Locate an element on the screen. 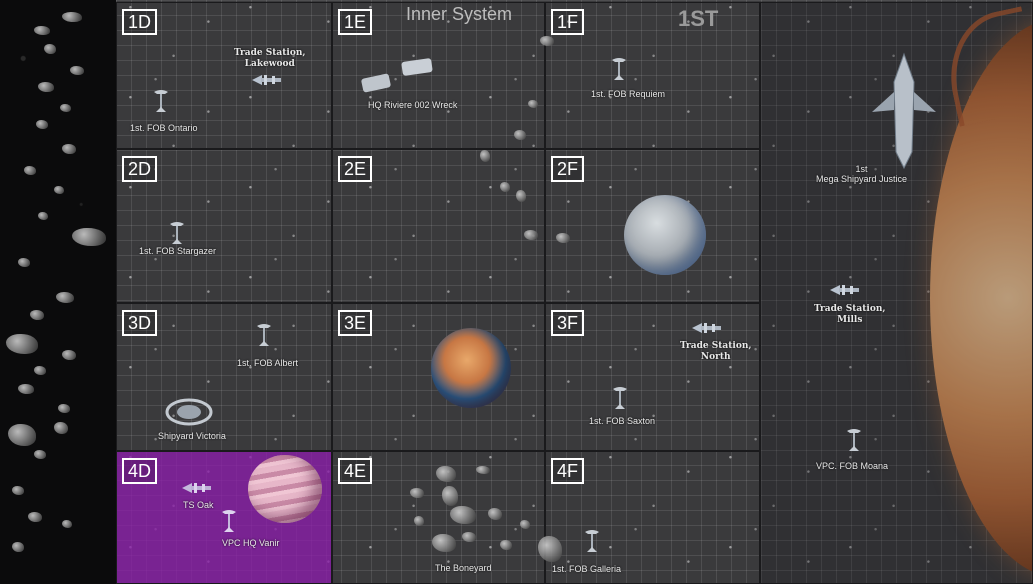  wreck-icon is located at coordinates (398, 78).